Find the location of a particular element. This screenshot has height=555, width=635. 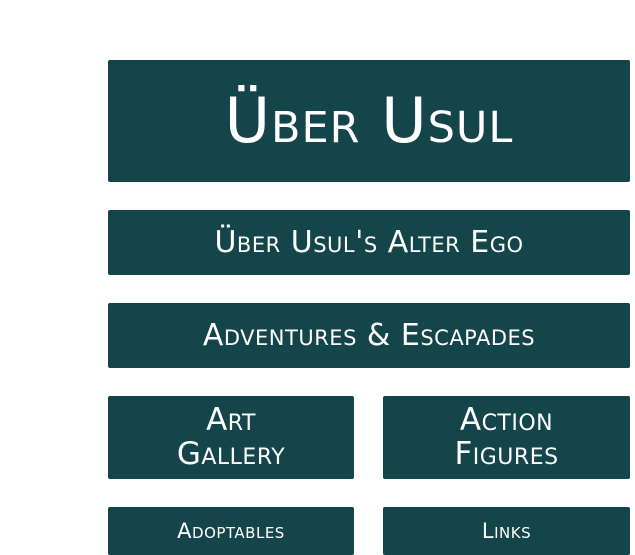

adventures-label: Adventures & Escapades is located at coordinates (369, 335).